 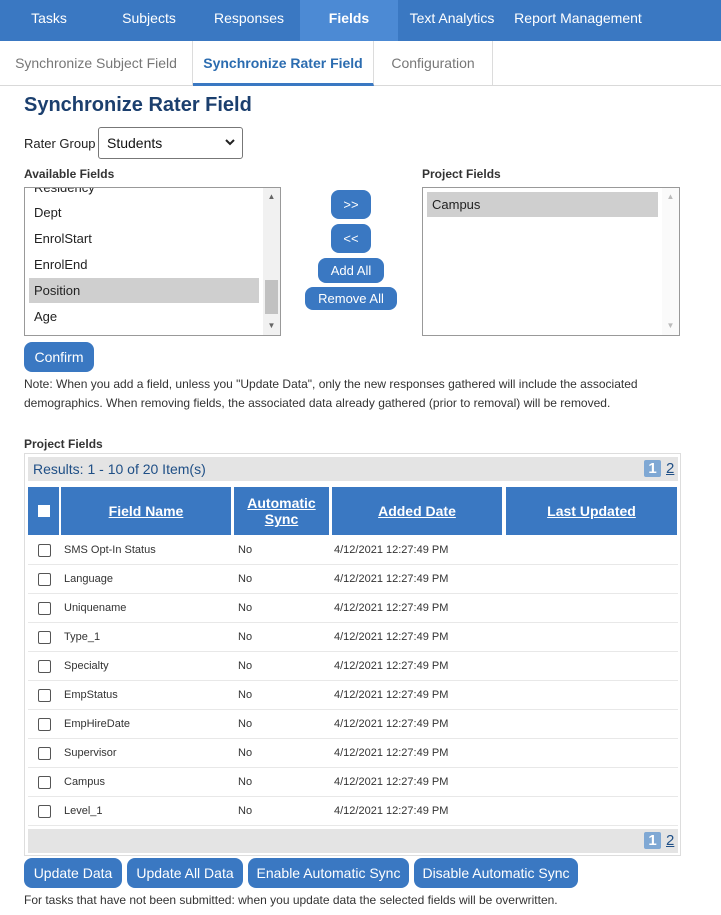 What do you see at coordinates (185, 873) in the screenshot?
I see `update-all-data-button: Update All Data` at bounding box center [185, 873].